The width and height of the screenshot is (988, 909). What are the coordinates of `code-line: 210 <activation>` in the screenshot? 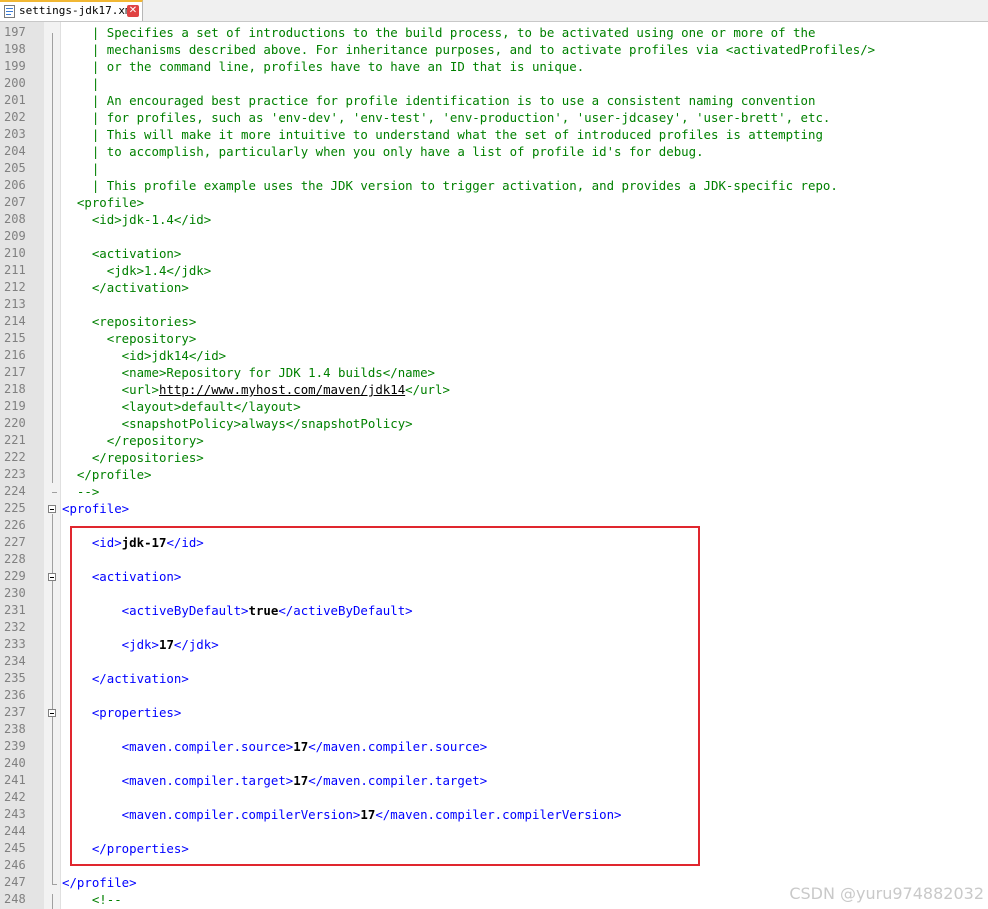 It's located at (494, 253).